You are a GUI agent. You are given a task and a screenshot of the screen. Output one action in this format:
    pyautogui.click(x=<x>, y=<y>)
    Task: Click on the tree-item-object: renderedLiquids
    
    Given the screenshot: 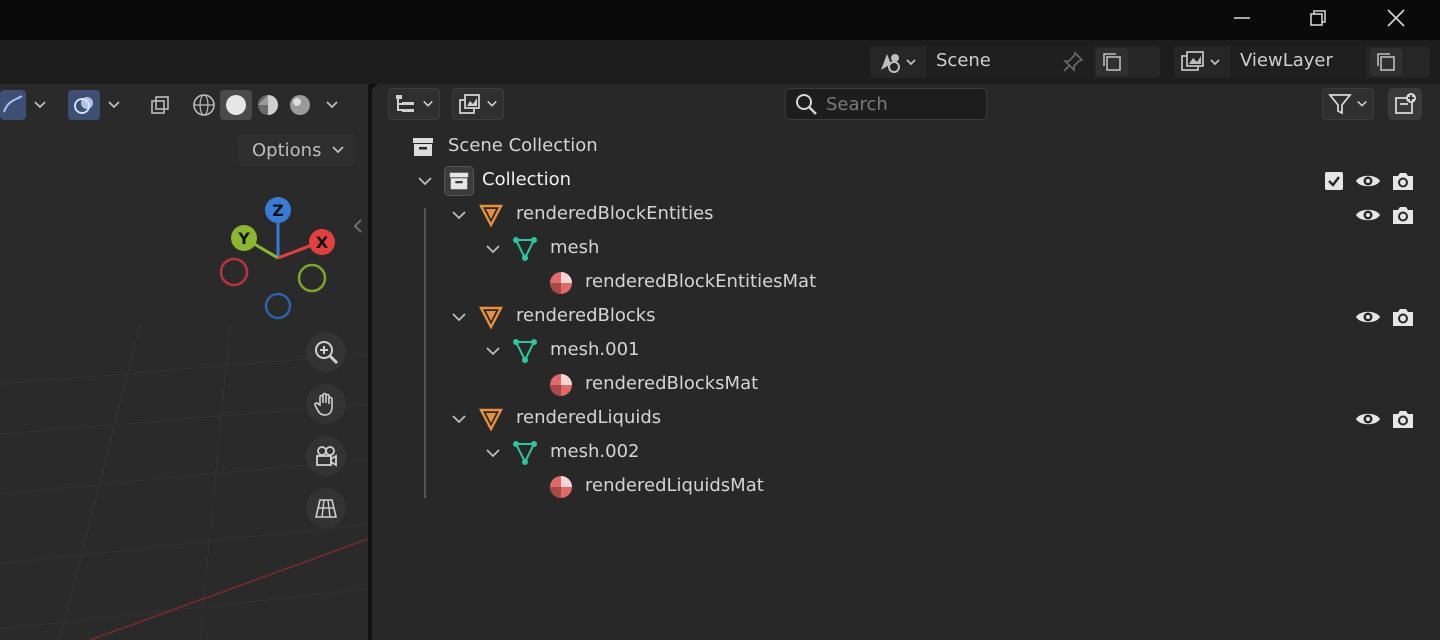 What is the action you would take?
    pyautogui.click(x=906, y=419)
    